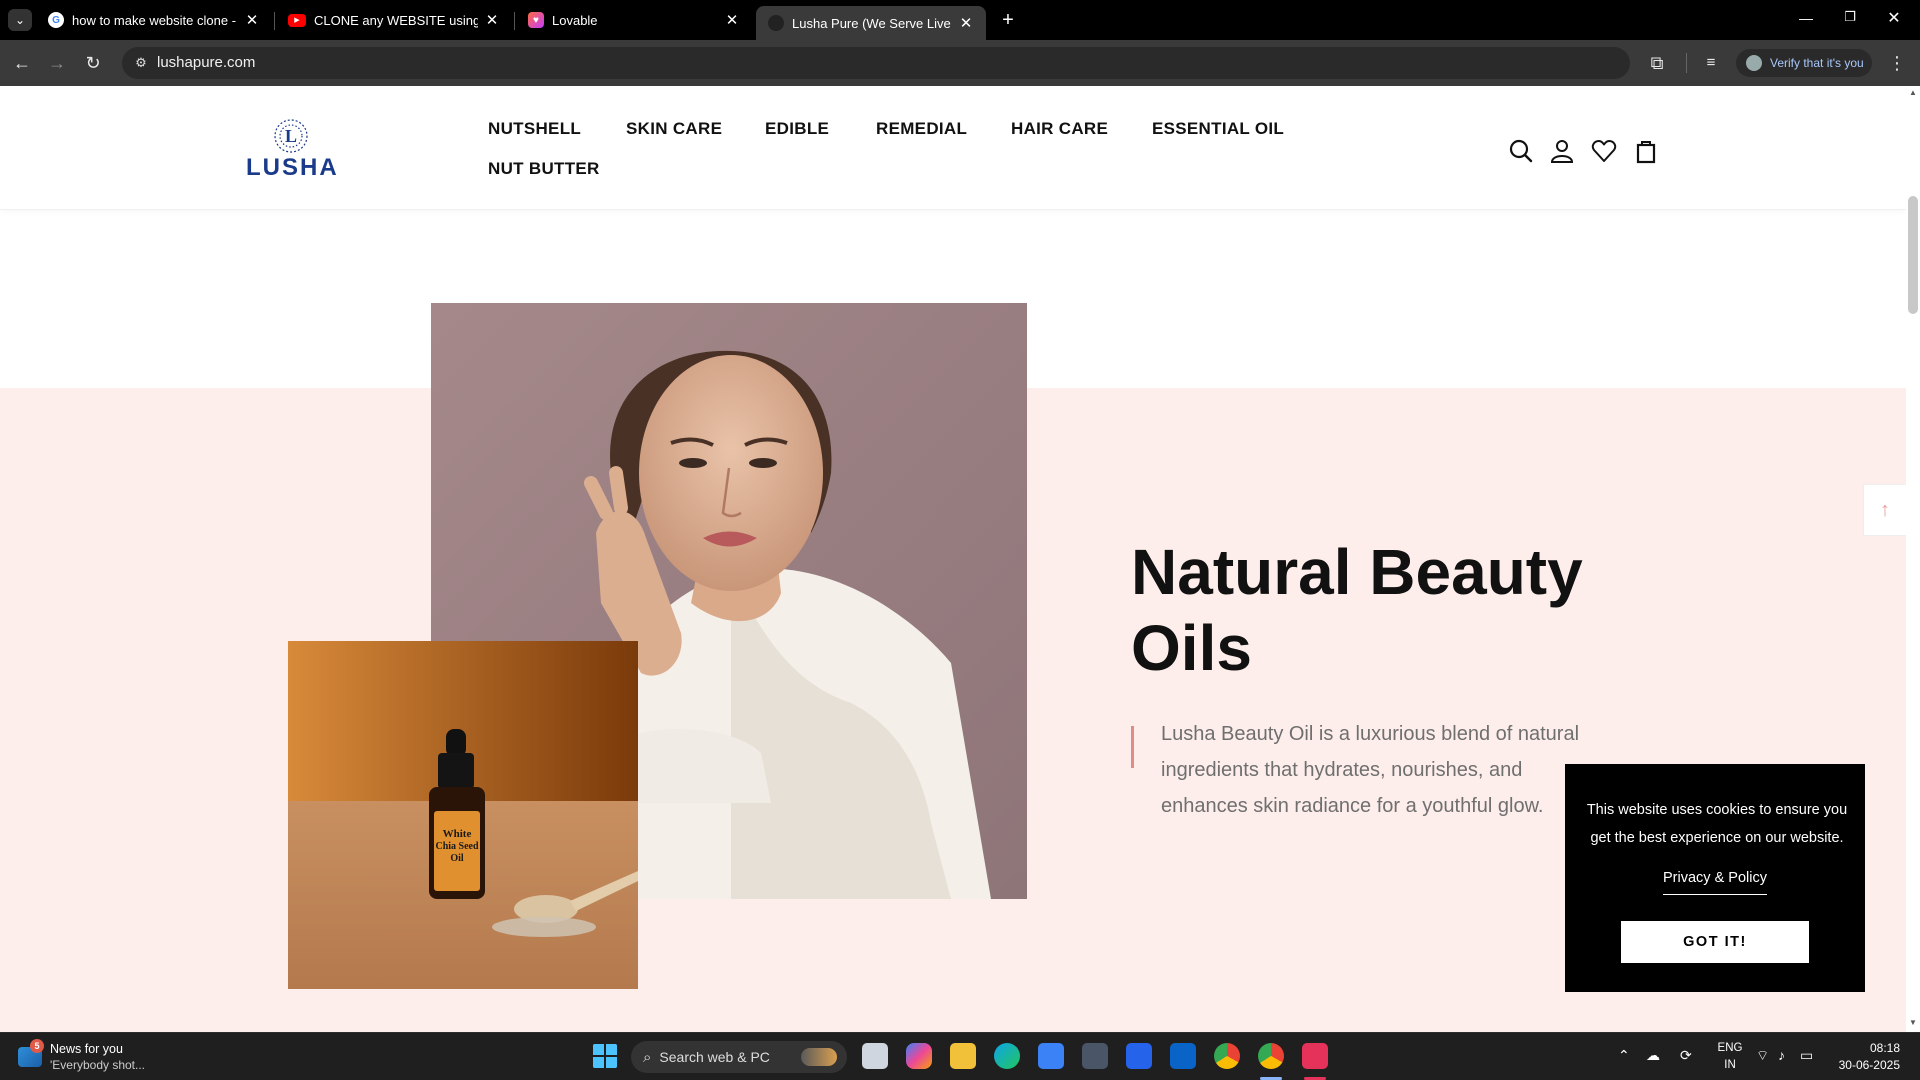 The width and height of the screenshot is (1920, 1080). What do you see at coordinates (1754, 63) in the screenshot?
I see `profile-avatar-icon` at bounding box center [1754, 63].